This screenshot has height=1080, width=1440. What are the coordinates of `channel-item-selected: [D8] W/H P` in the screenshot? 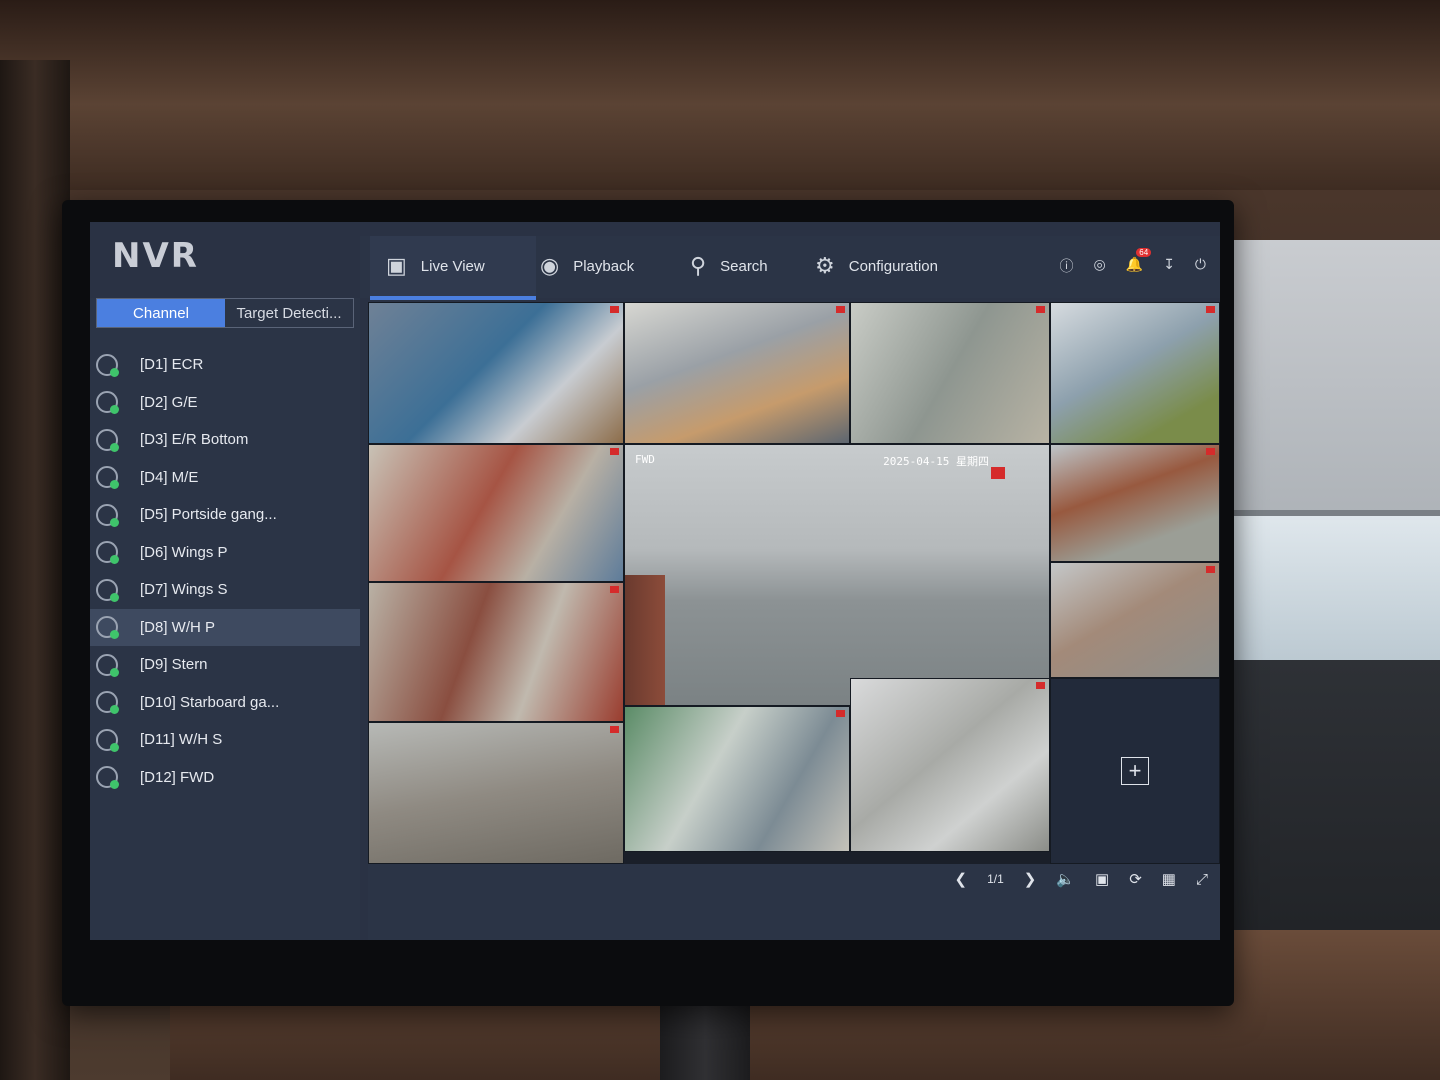 It's located at (225, 627).